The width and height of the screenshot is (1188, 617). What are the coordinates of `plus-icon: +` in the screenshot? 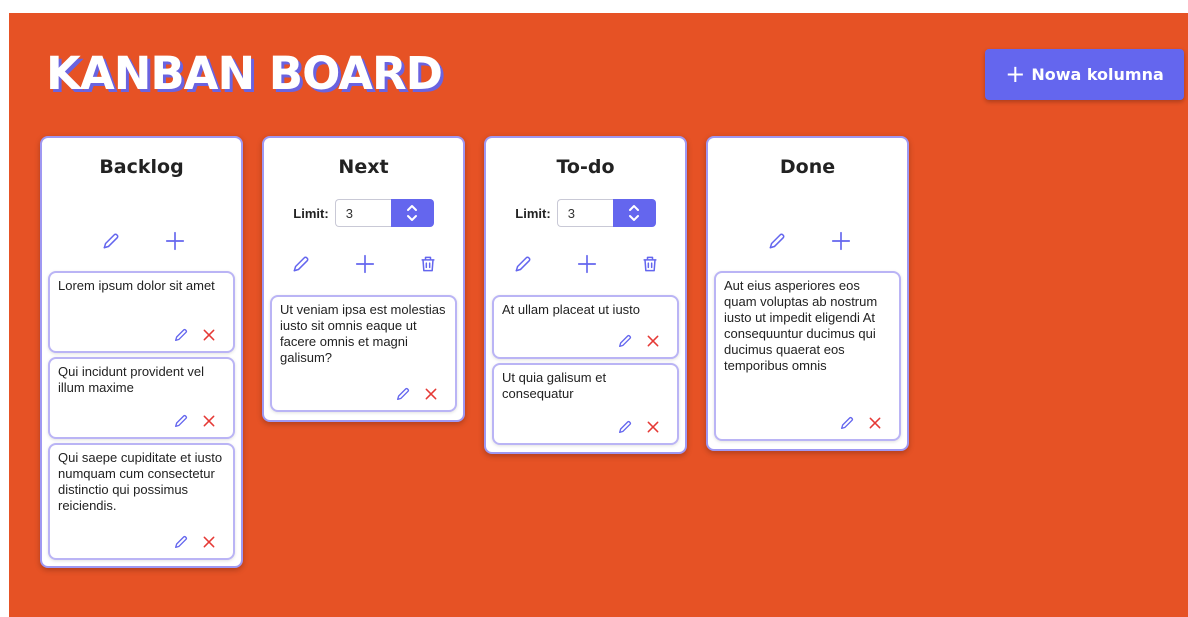 It's located at (1015, 73).